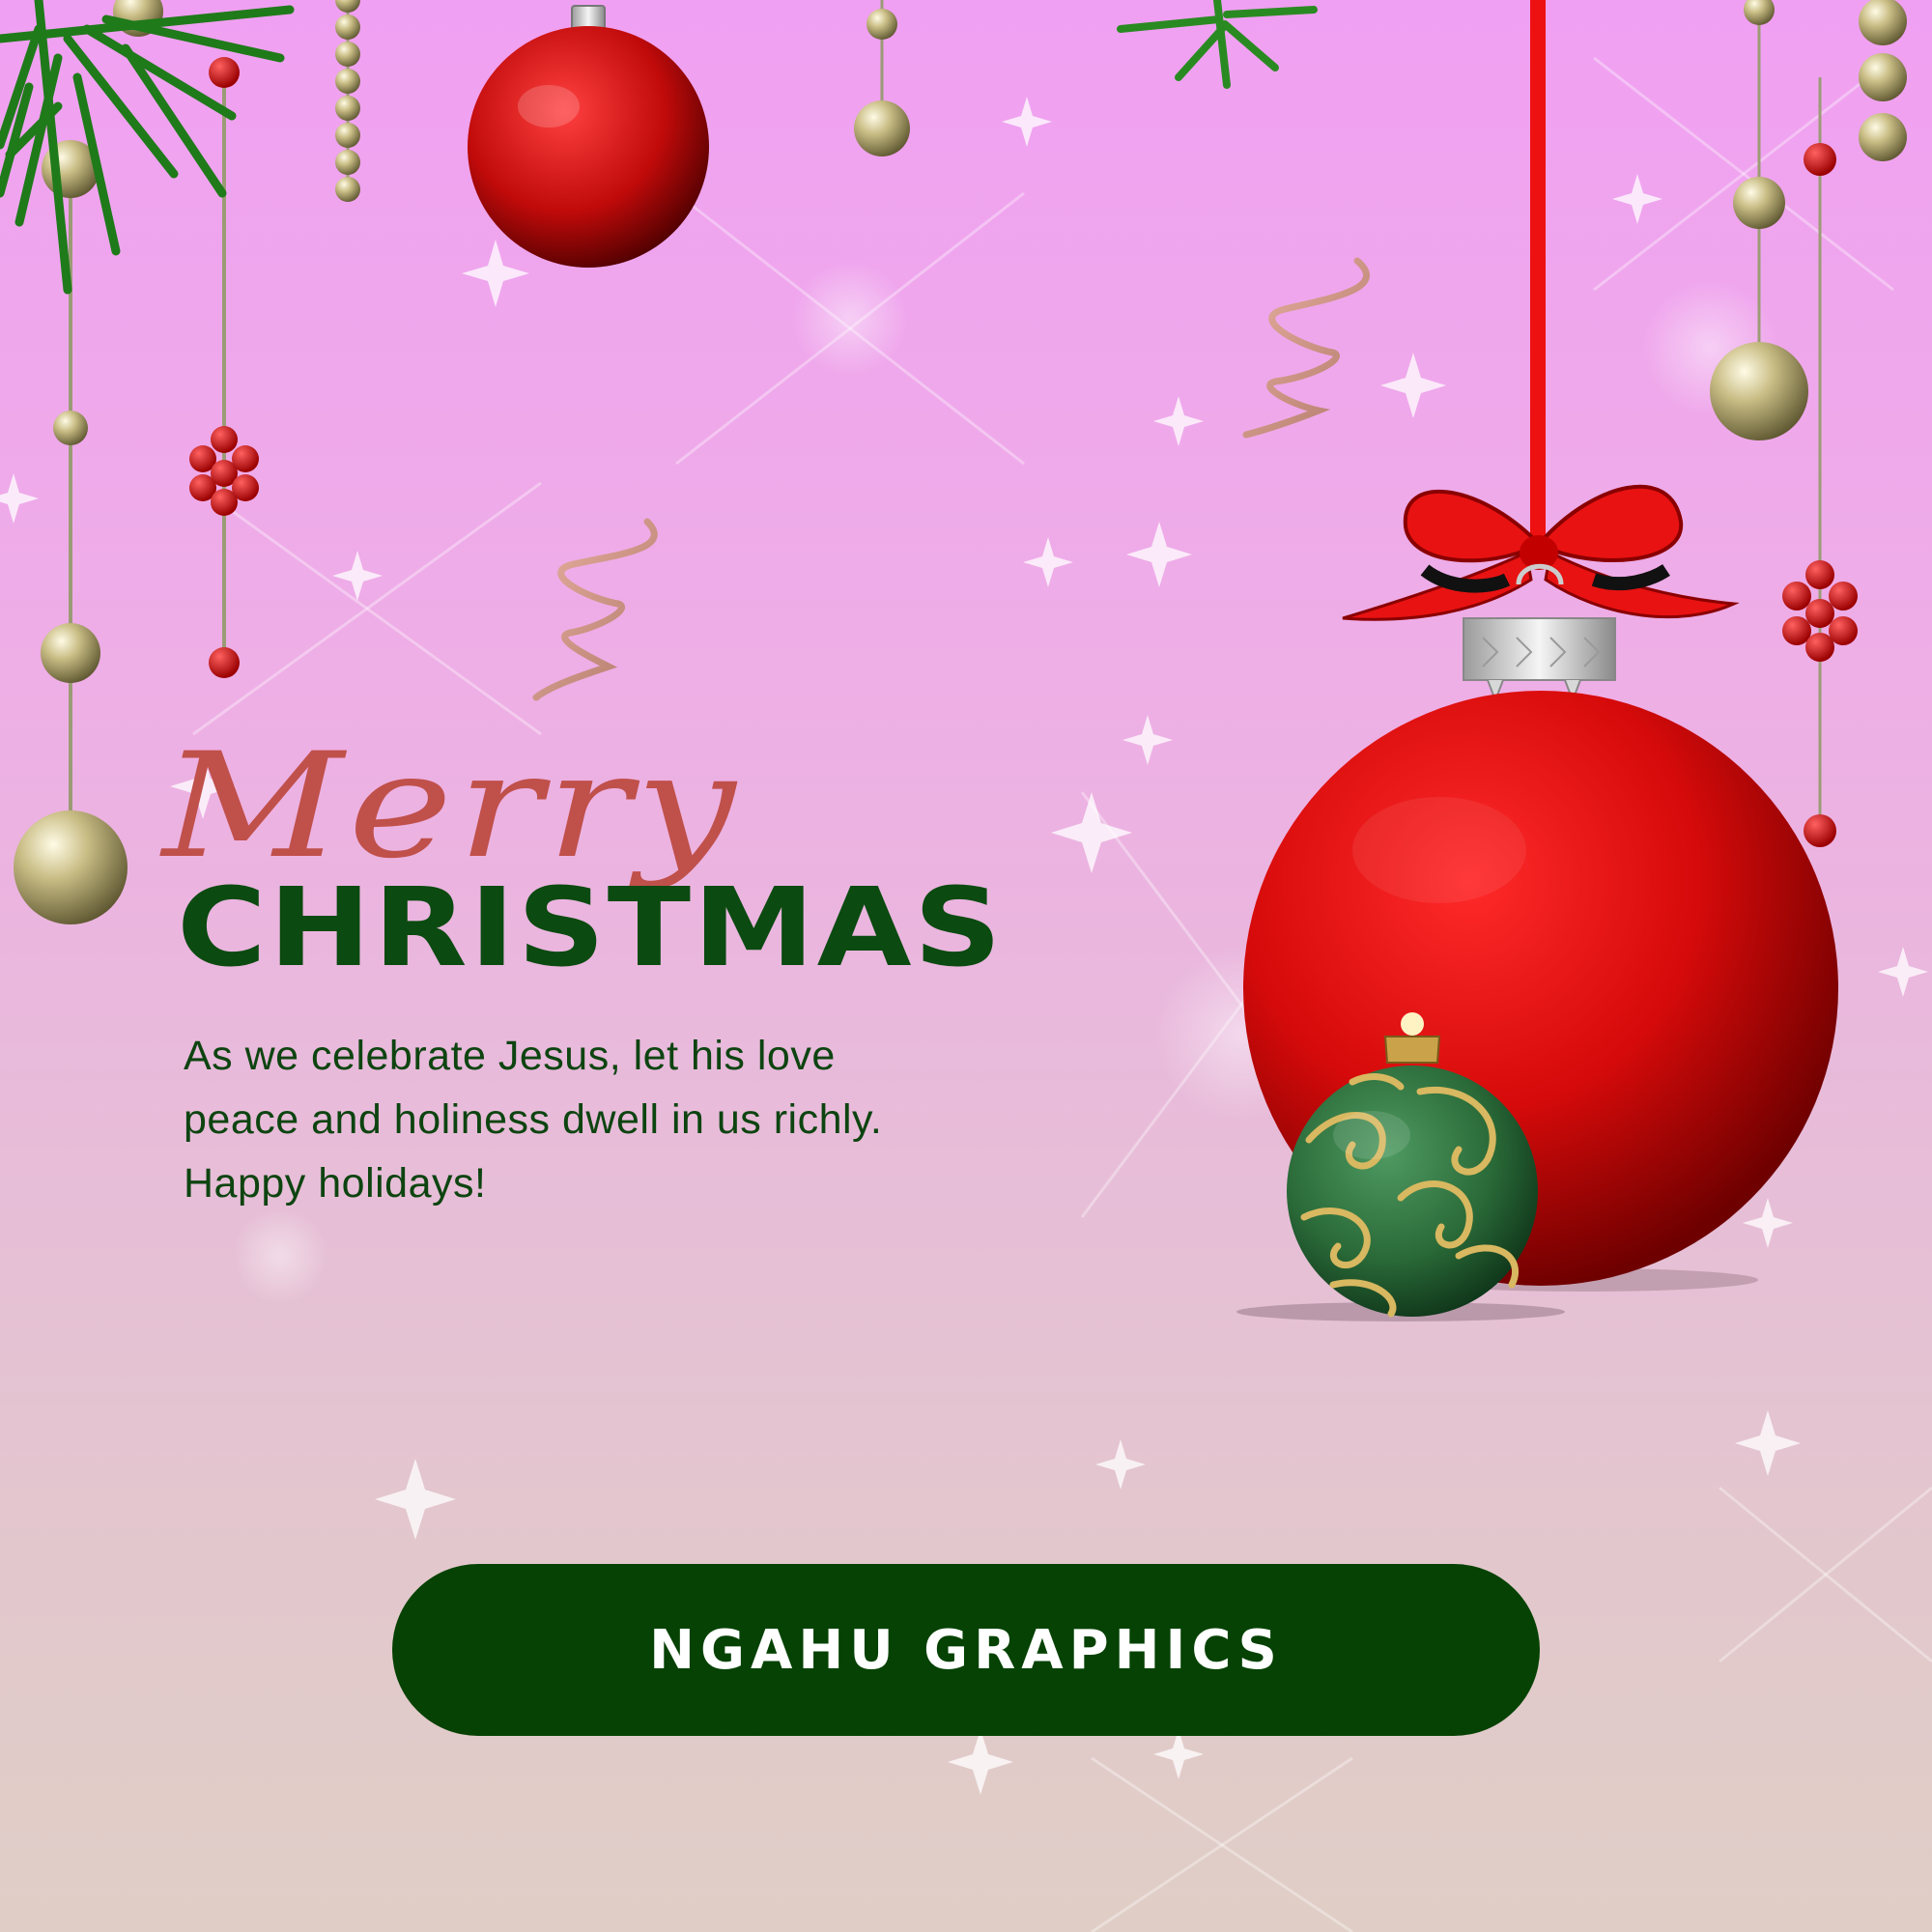 This screenshot has height=1932, width=1932. I want to click on message-line: Happy holidays!, so click(335, 1183).